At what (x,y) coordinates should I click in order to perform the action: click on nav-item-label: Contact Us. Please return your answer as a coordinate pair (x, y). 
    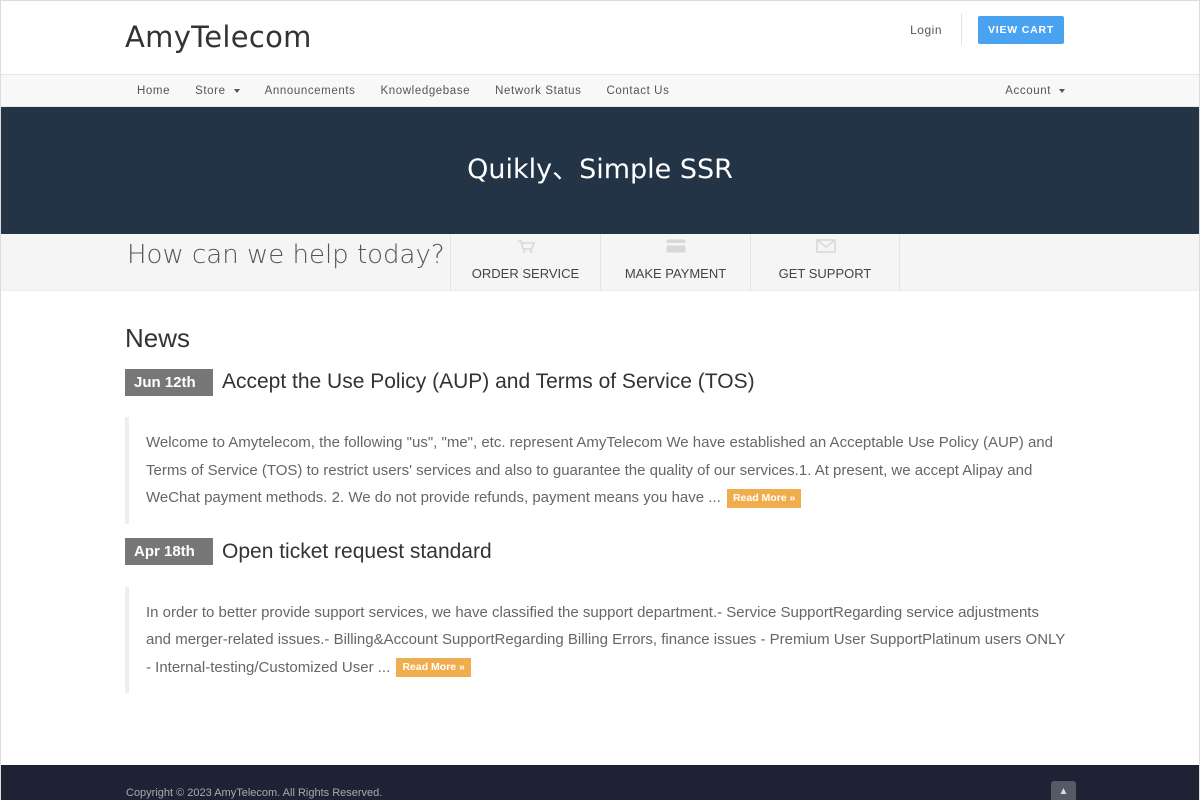
    Looking at the image, I should click on (638, 91).